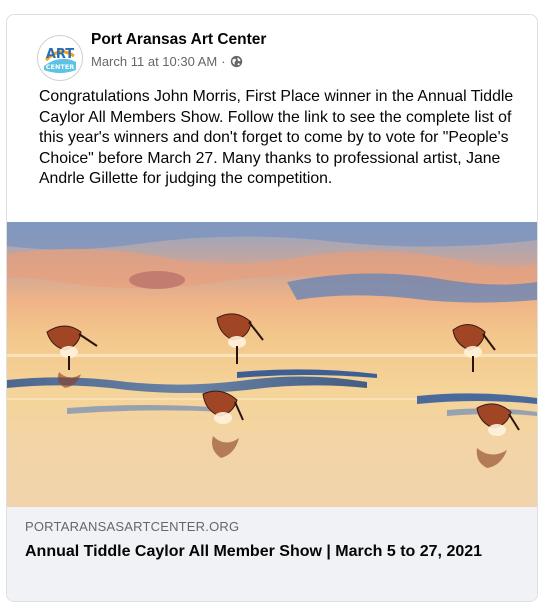 This screenshot has width=557, height=602. What do you see at coordinates (132, 526) in the screenshot?
I see `link-domain: PORTARANSASARTCENTER.ORG` at bounding box center [132, 526].